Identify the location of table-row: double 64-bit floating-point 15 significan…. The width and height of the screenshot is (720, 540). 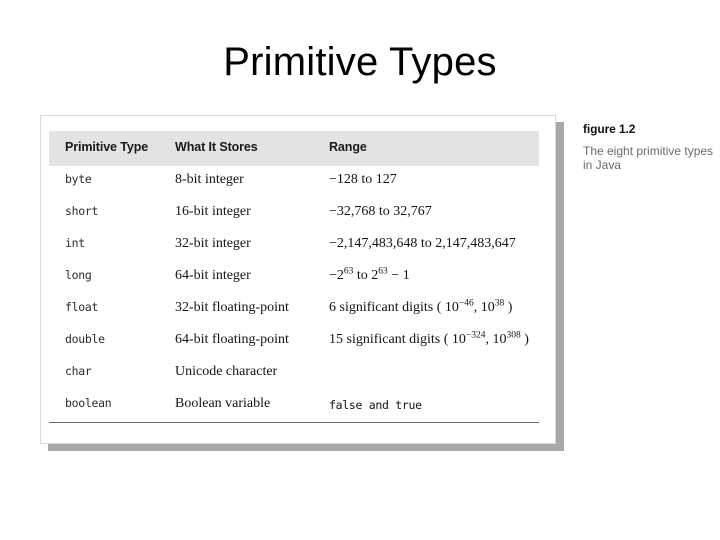
(294, 342).